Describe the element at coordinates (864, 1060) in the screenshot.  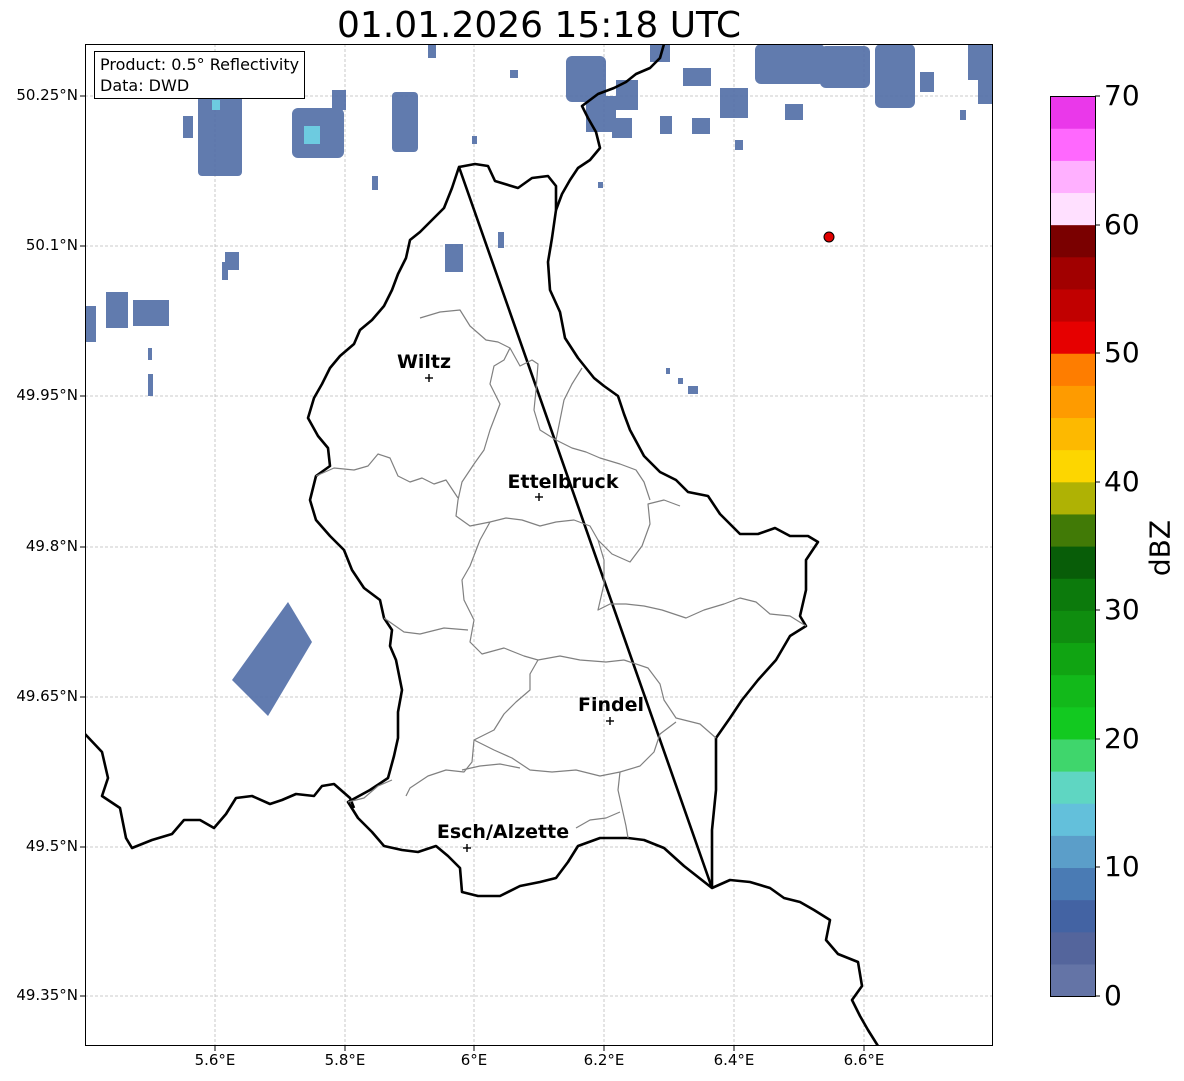
I see `x-tick-label: 6.6°E` at that location.